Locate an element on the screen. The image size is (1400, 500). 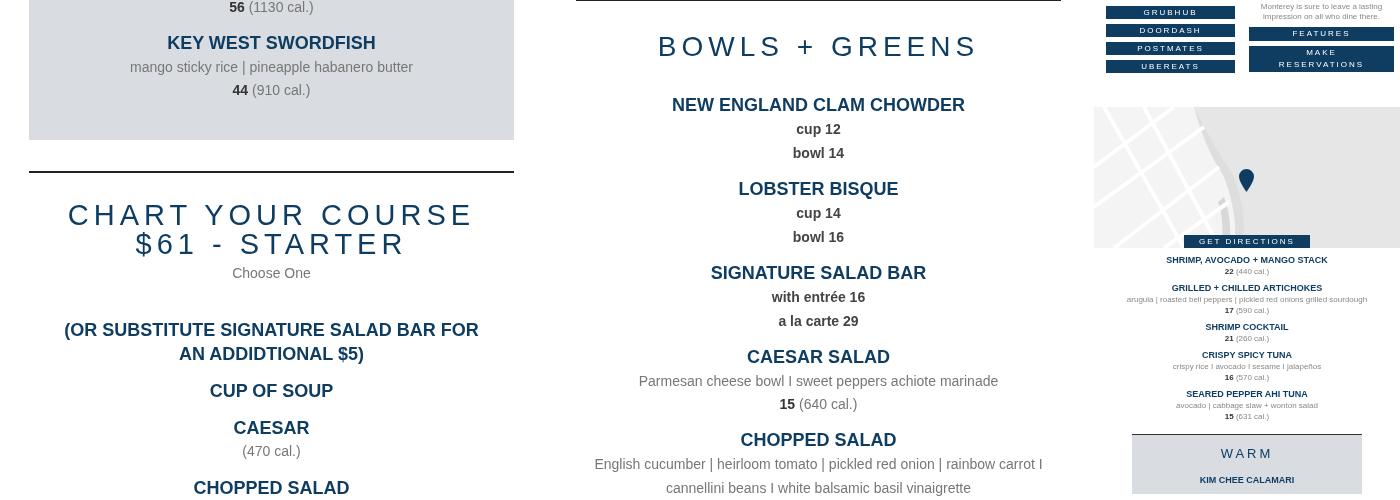
price-text: 15 (640 cal.) is located at coordinates (818, 404).